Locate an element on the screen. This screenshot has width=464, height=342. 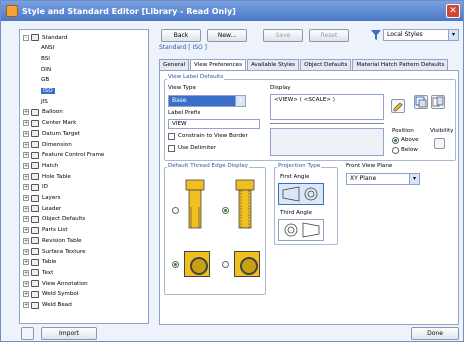
reset-button: Reset is located at coordinates (329, 35).